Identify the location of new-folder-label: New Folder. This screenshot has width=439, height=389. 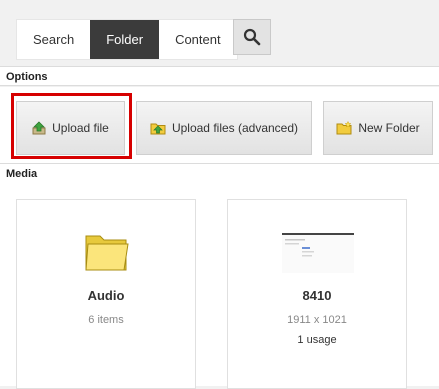
(389, 128).